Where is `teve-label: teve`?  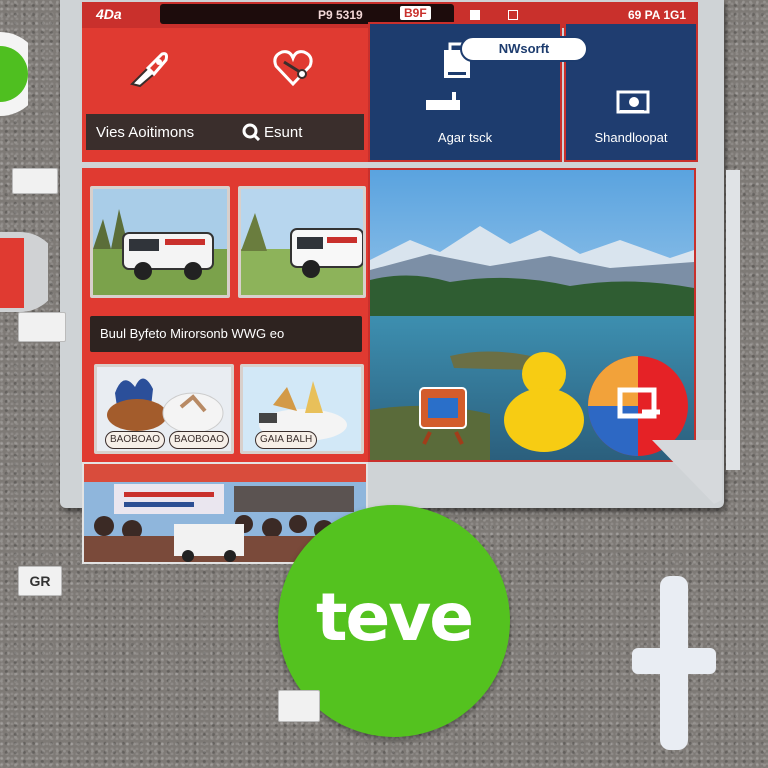 teve-label: teve is located at coordinates (394, 617).